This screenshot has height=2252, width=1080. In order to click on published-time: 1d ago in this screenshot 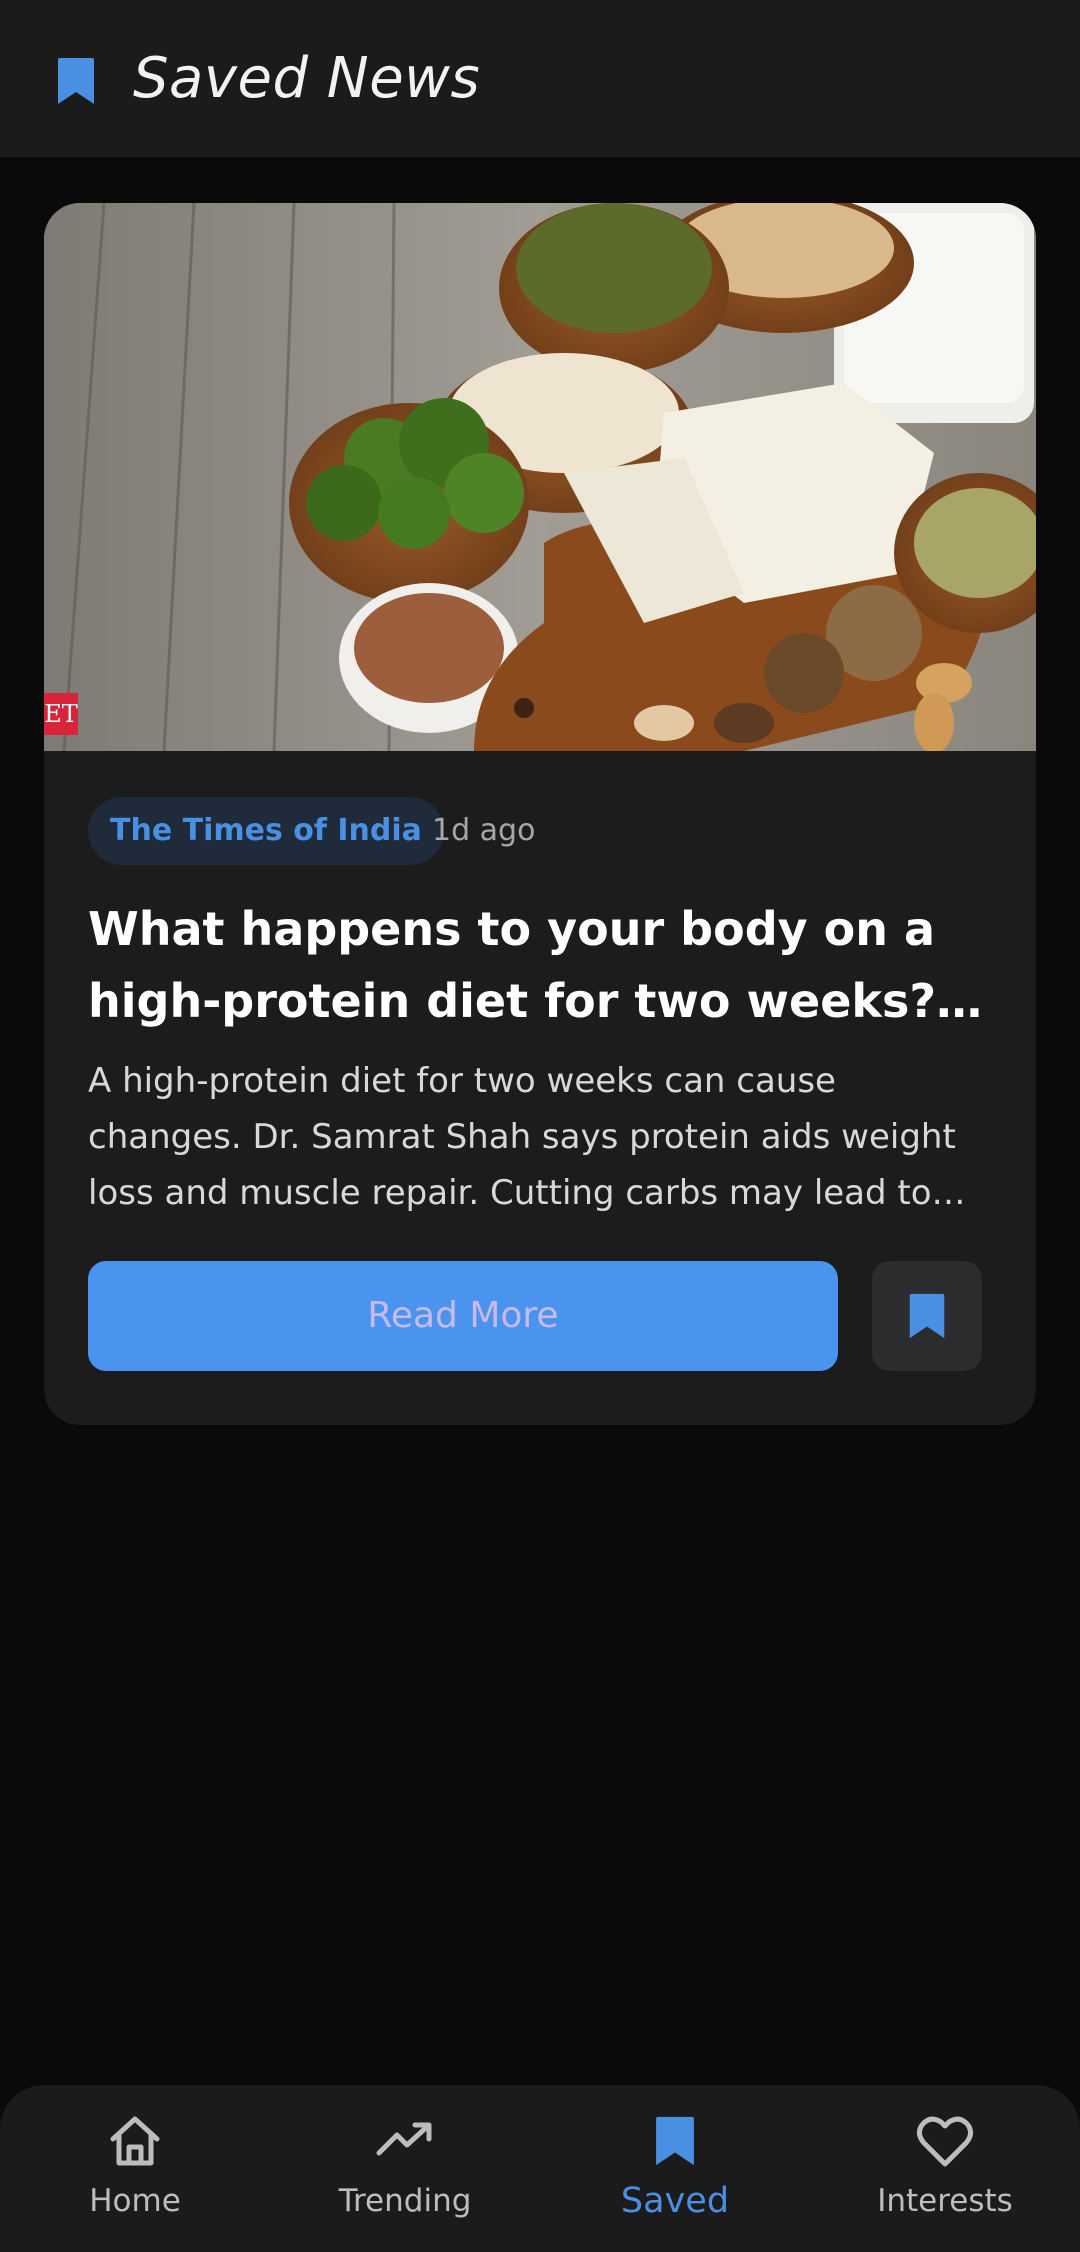, I will do `click(484, 830)`.